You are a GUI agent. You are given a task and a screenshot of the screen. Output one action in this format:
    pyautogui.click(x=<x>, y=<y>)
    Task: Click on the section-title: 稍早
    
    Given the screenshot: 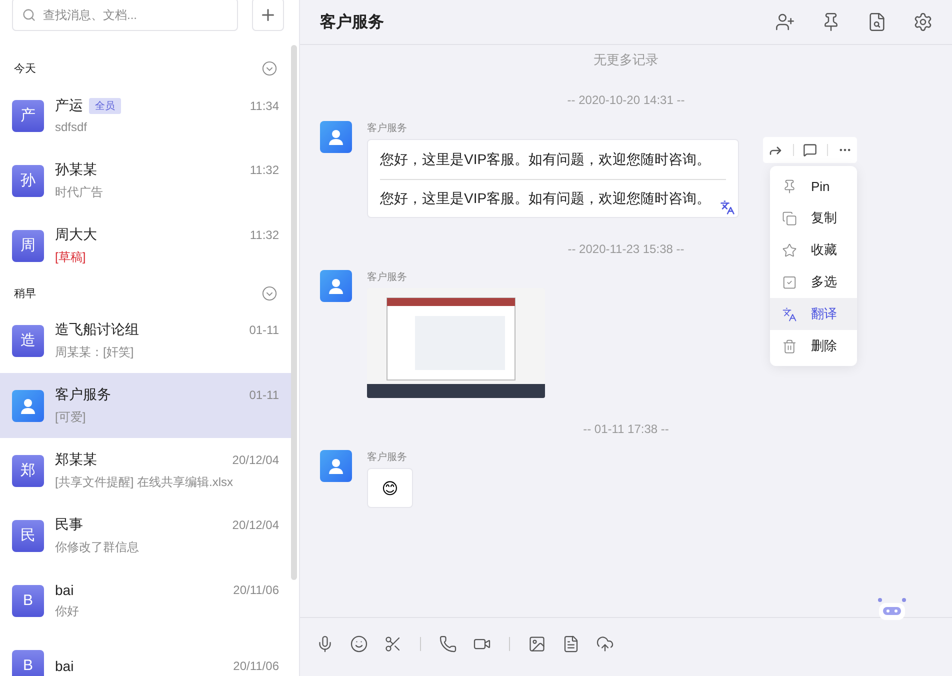 What is the action you would take?
    pyautogui.click(x=25, y=293)
    